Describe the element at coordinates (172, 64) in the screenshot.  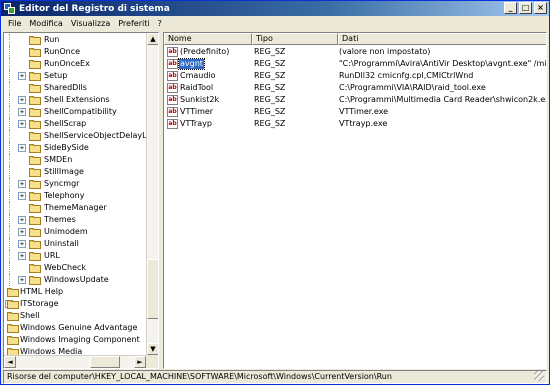
I see `string-value-icon: ab` at that location.